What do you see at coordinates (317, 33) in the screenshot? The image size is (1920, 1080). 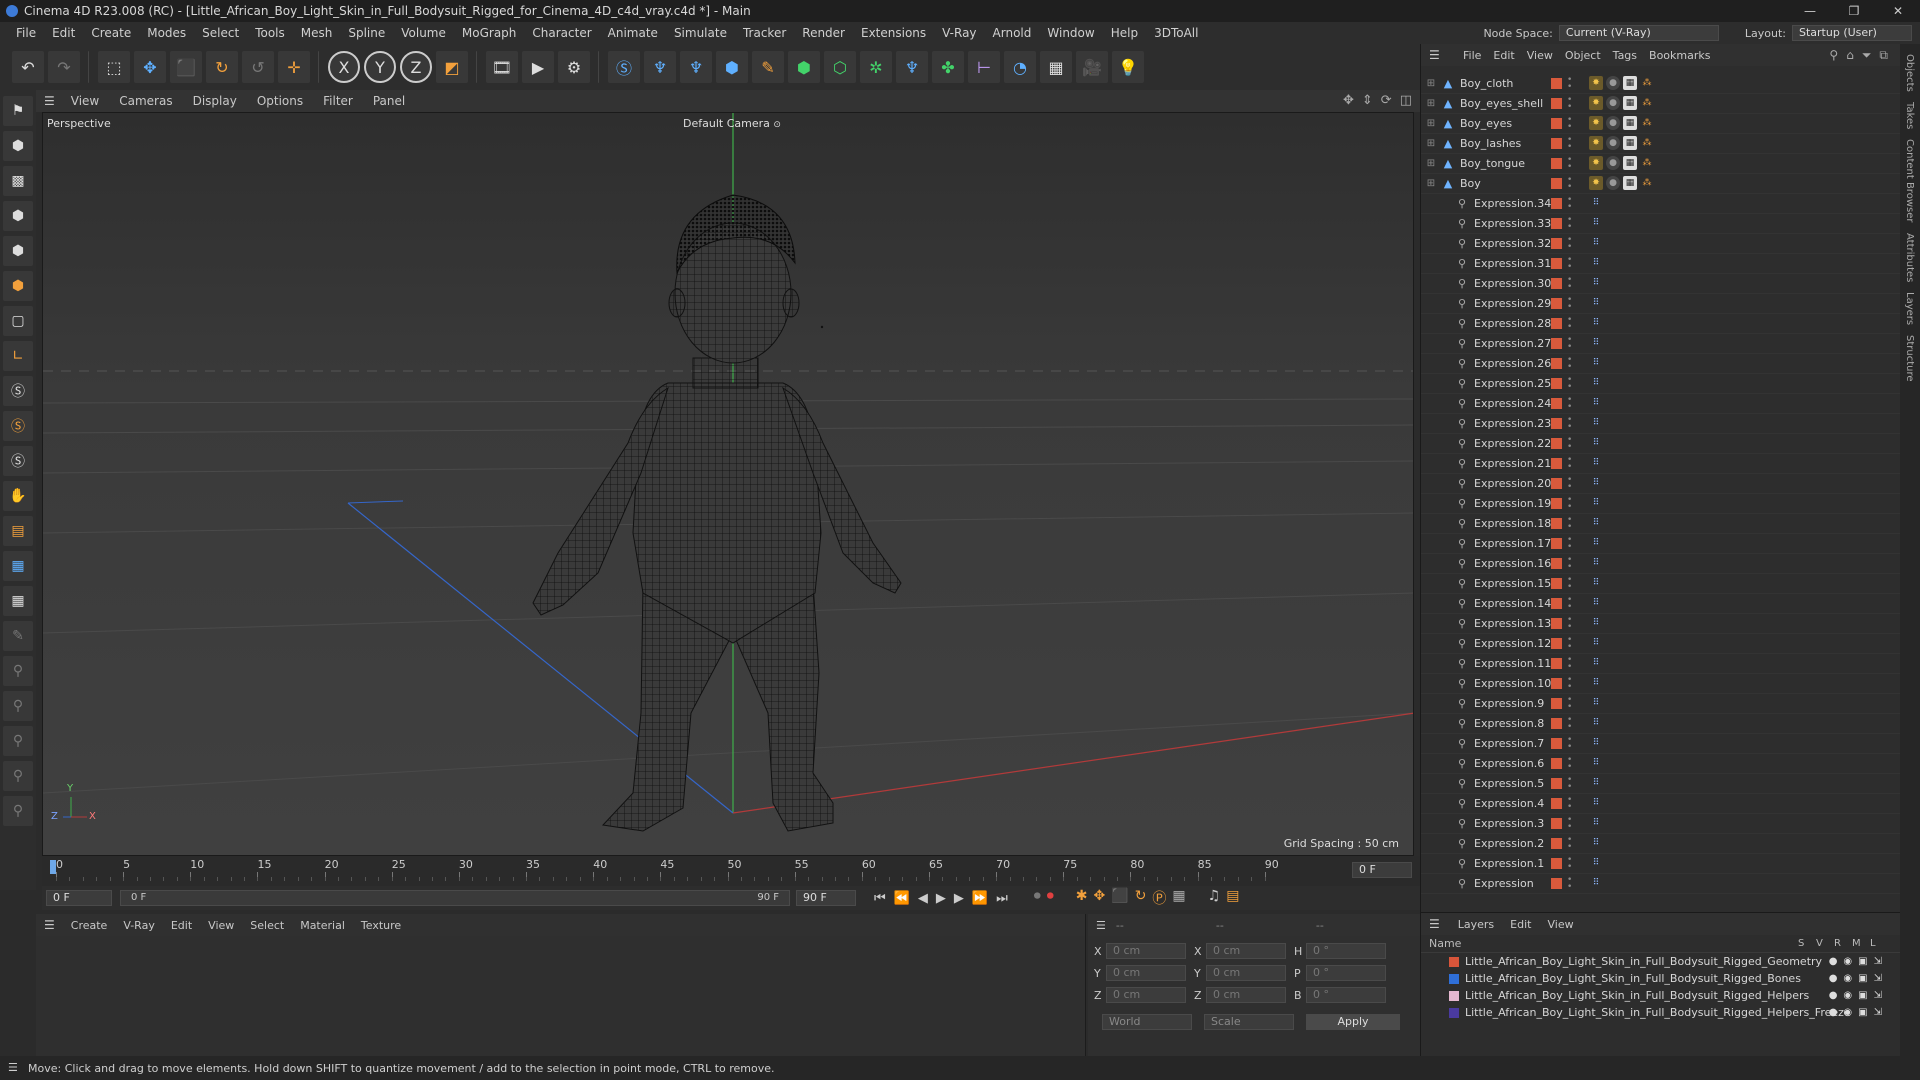 I see `menu-mesh: Mesh` at bounding box center [317, 33].